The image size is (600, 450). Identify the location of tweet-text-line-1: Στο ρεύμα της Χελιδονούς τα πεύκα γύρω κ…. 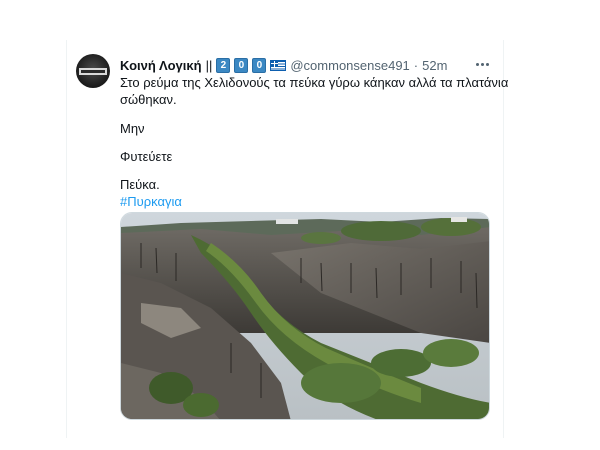
(314, 82).